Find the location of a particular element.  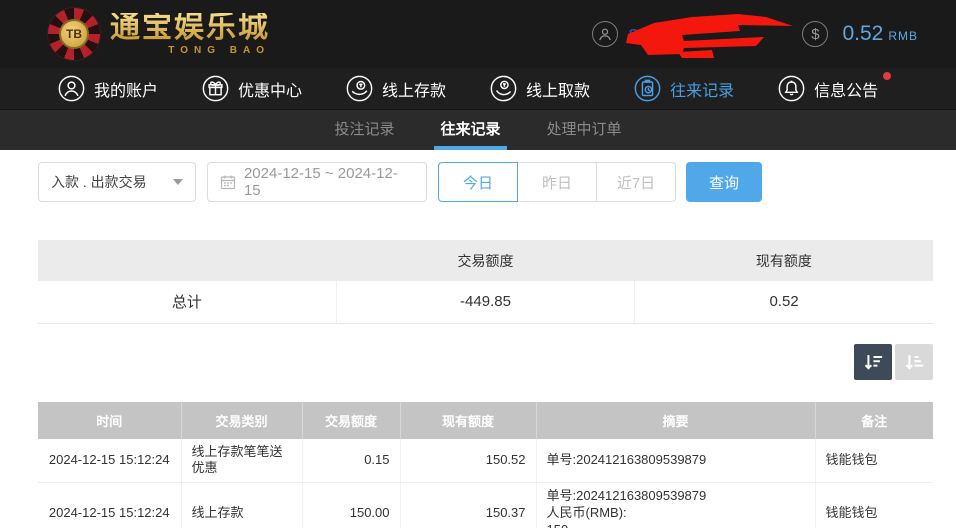

transaction-header-row: 时间 交易类别 交易额度 现有额度 摘要 备注 is located at coordinates (485, 420).